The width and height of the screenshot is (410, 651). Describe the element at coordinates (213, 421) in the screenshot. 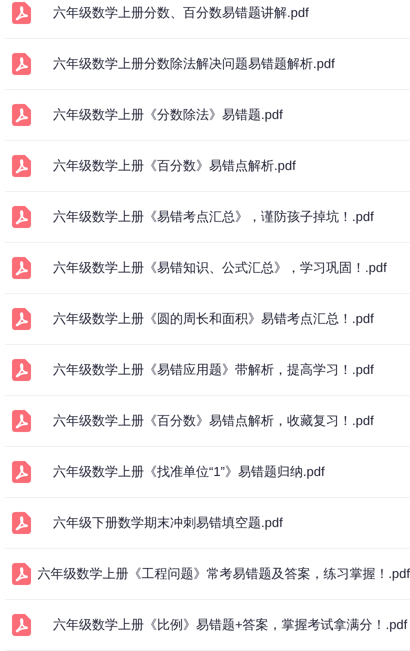

I see `file-name: 六年级数学上册《百分数》易错点解析，收藏复习！.pdf` at that location.